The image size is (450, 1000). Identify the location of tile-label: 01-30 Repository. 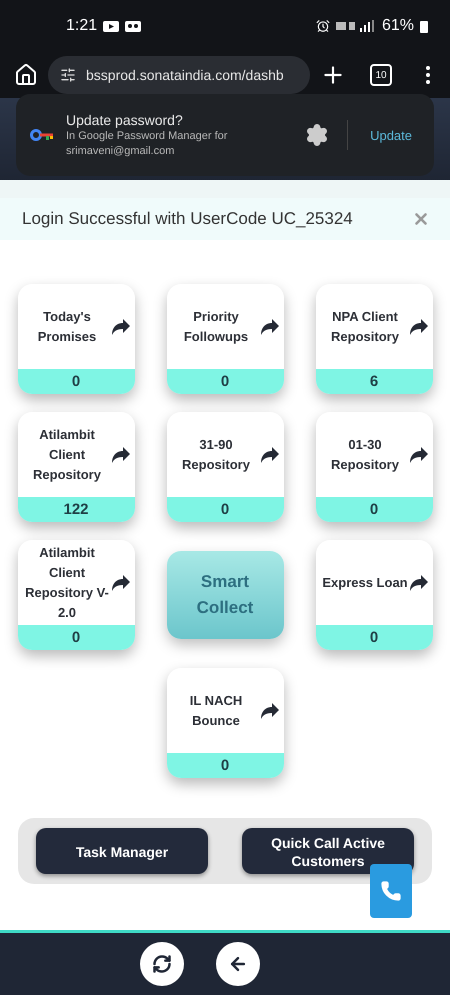
(365, 455).